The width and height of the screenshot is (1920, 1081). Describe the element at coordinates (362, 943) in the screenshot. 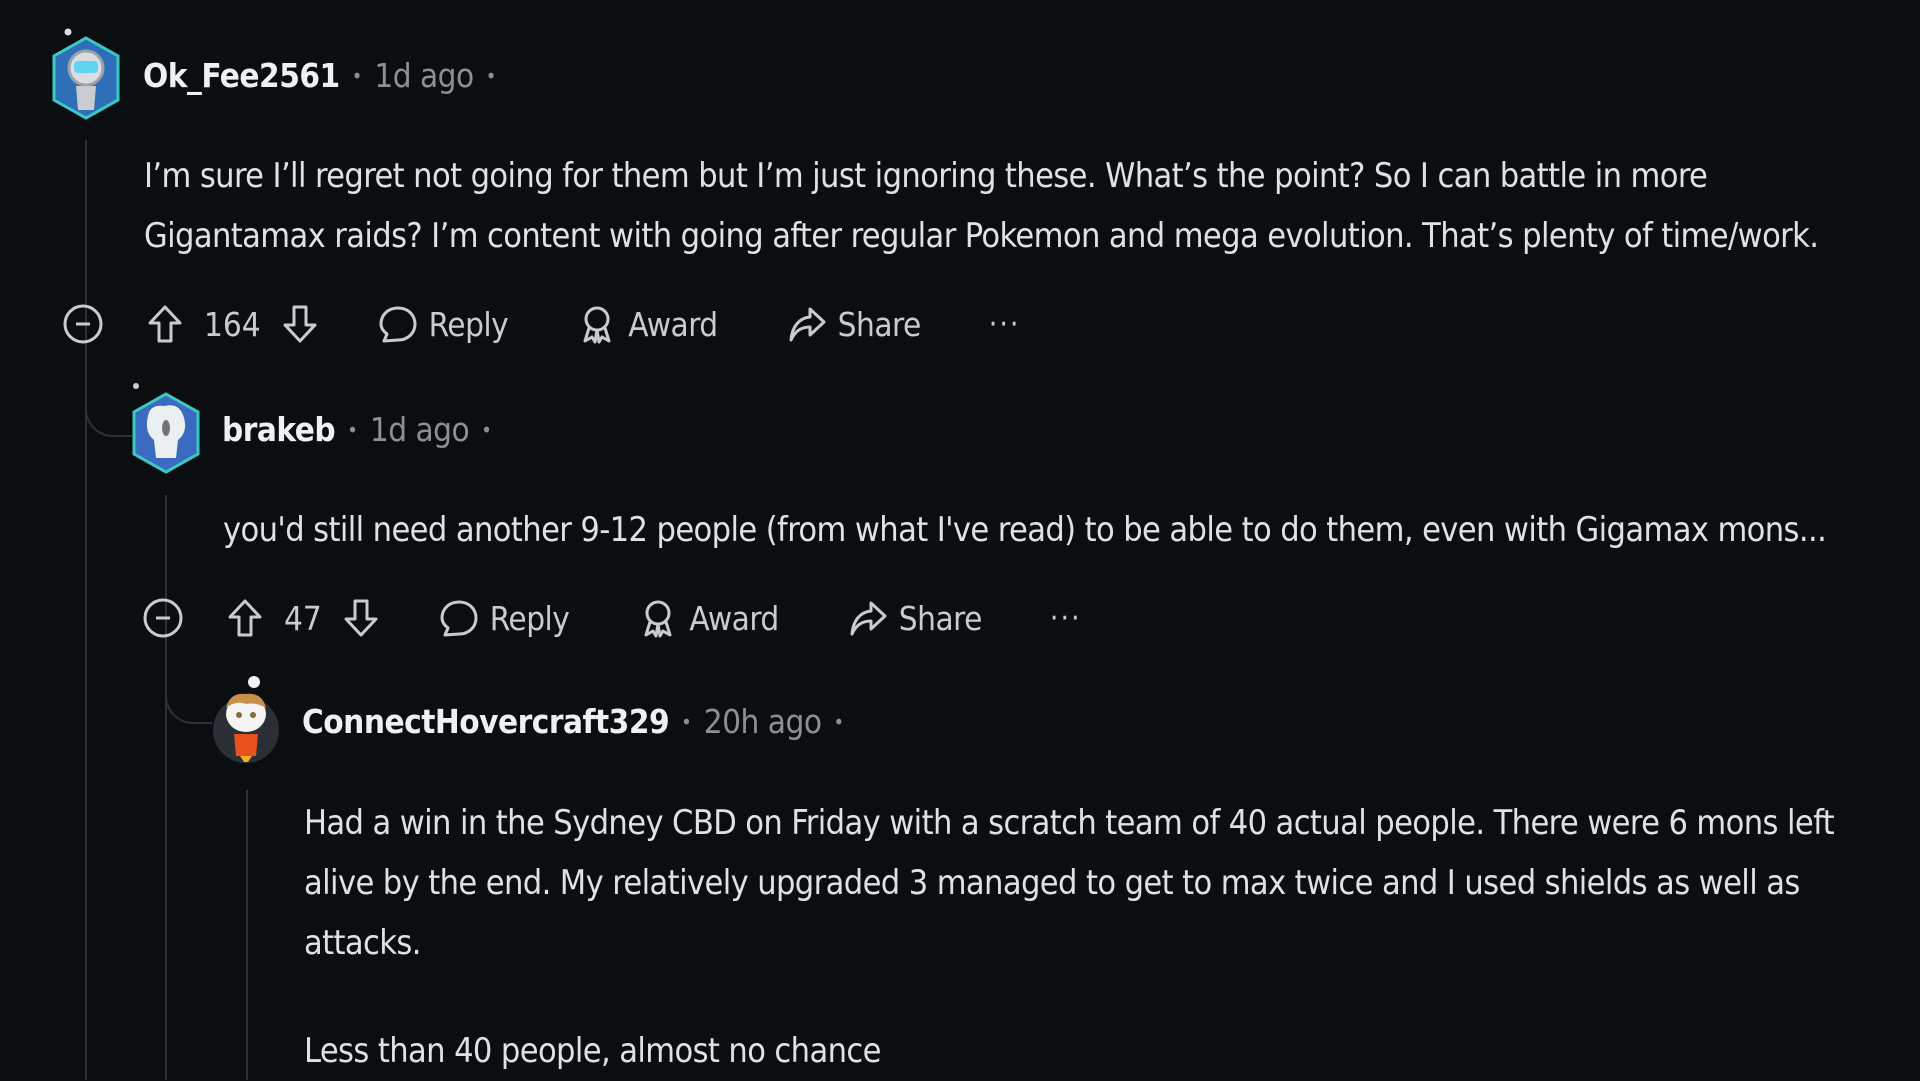

I see `comment-line: attacks.` at that location.